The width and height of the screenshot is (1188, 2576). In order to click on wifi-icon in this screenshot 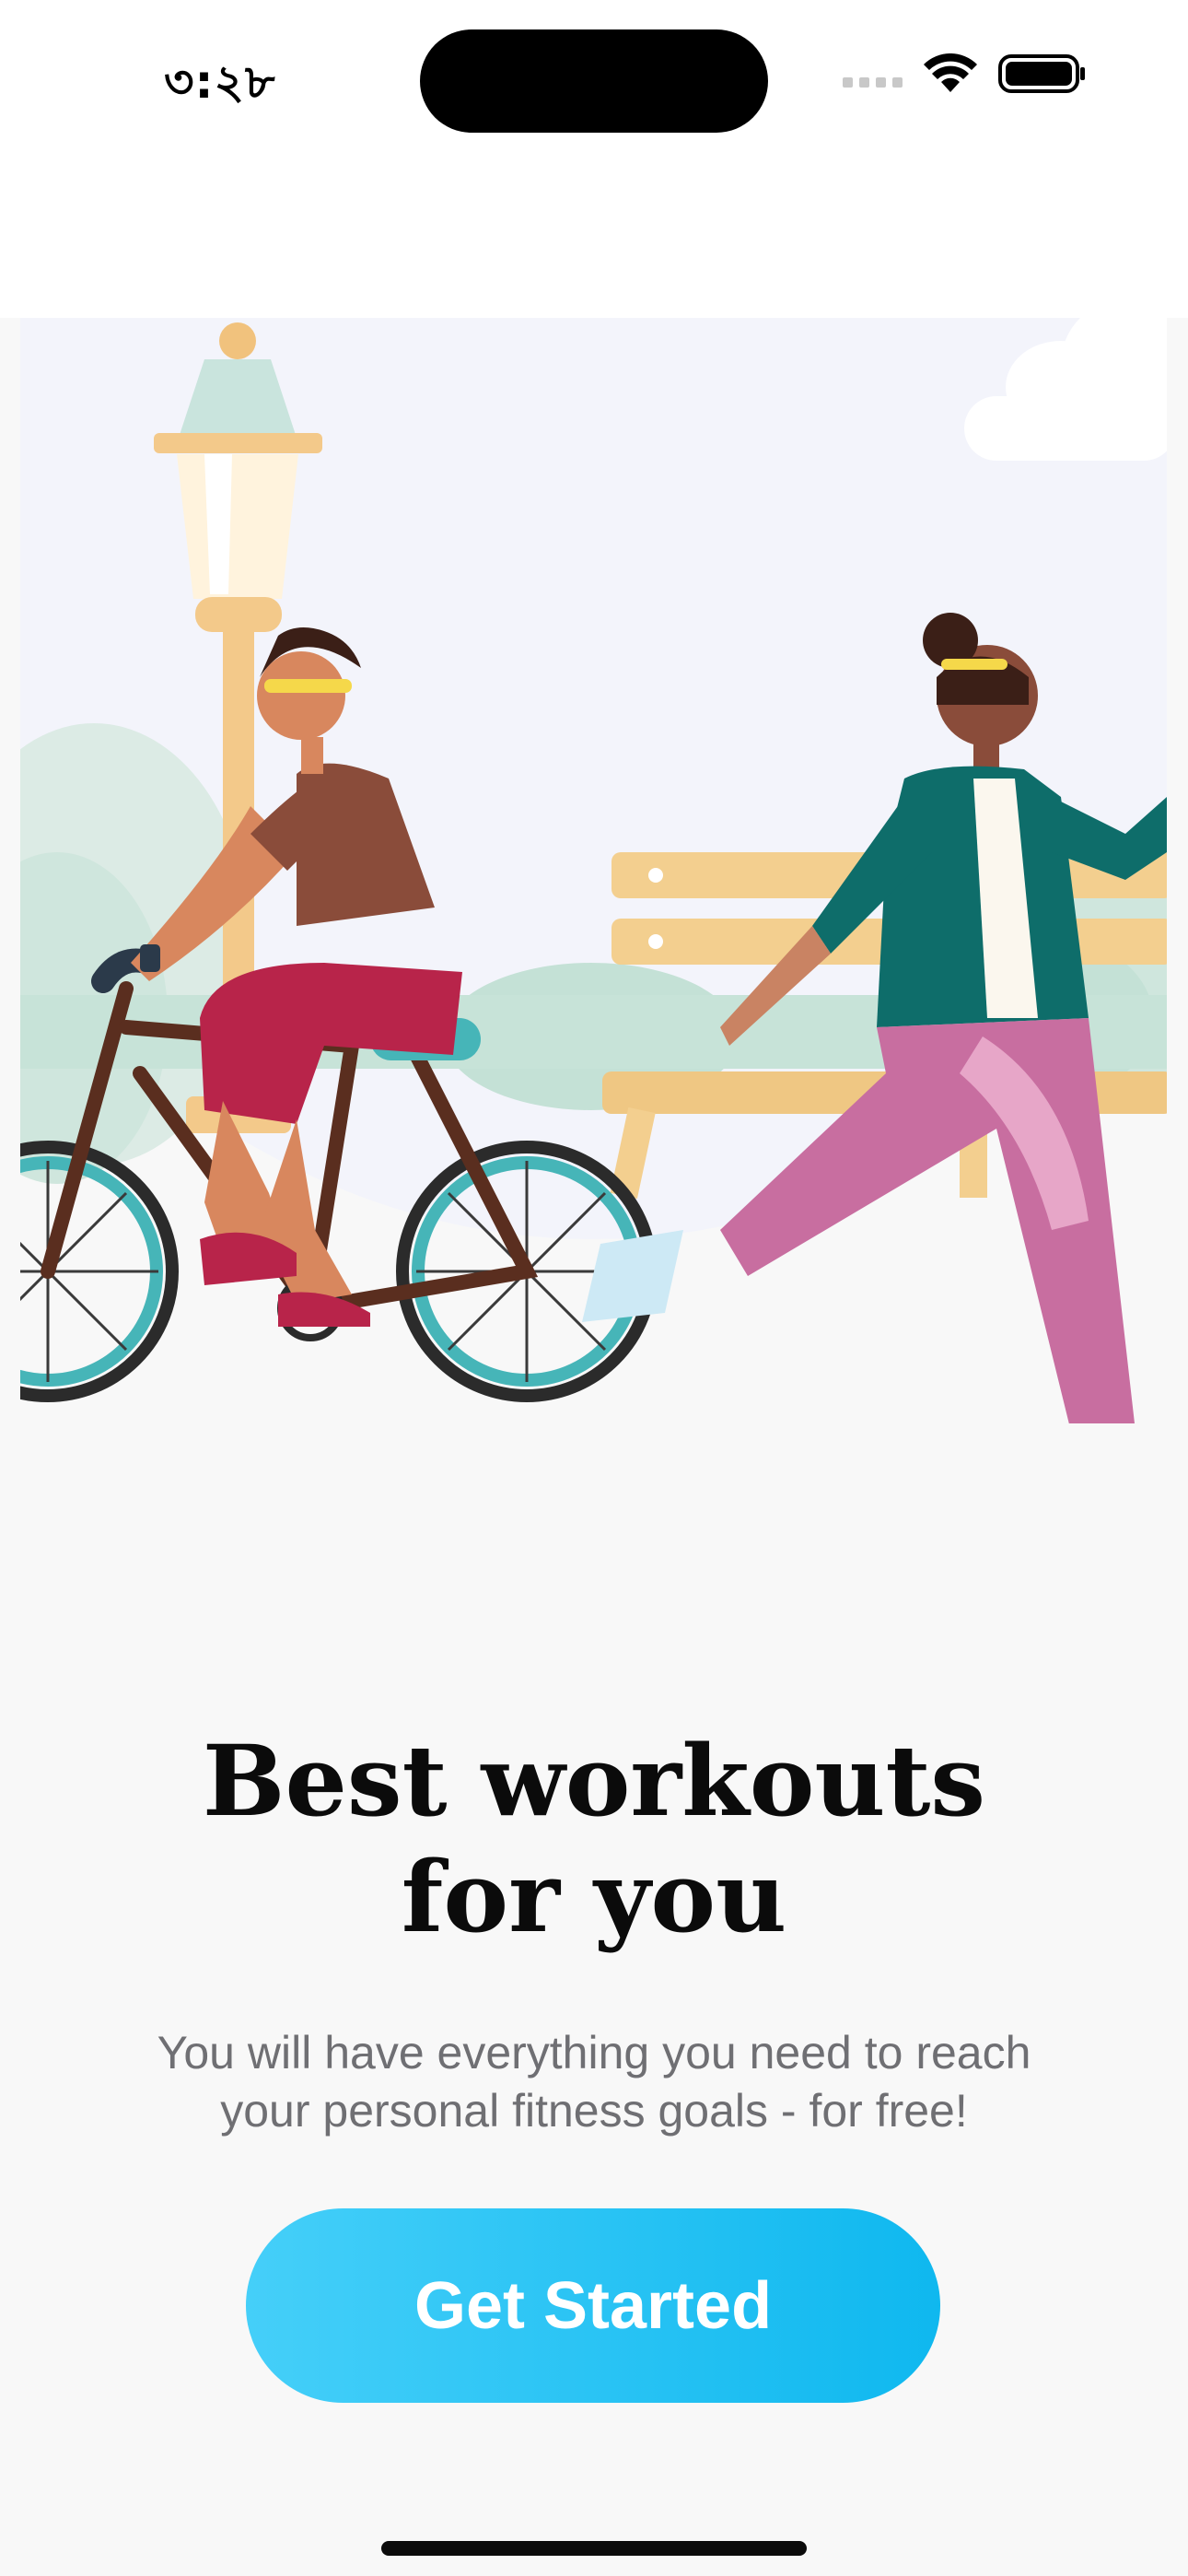, I will do `click(951, 72)`.